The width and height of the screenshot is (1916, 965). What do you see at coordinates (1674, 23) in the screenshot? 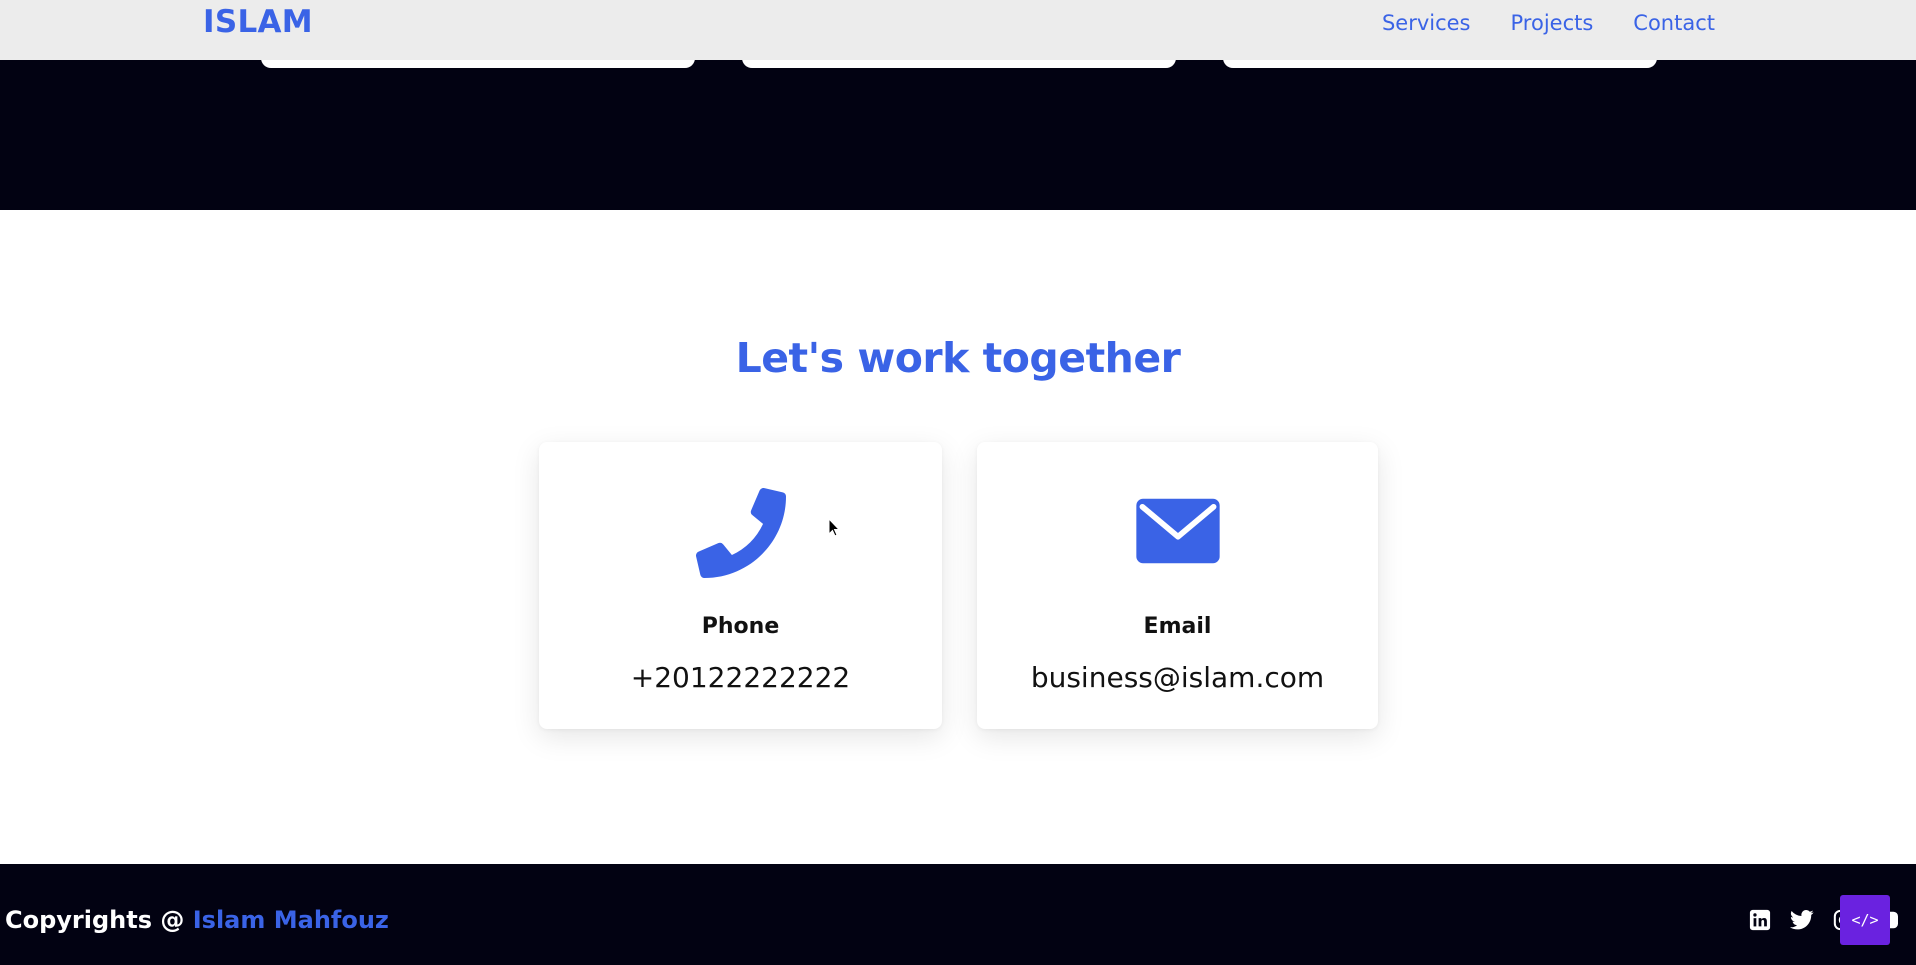
I see `nav-link-contact: Contact` at bounding box center [1674, 23].